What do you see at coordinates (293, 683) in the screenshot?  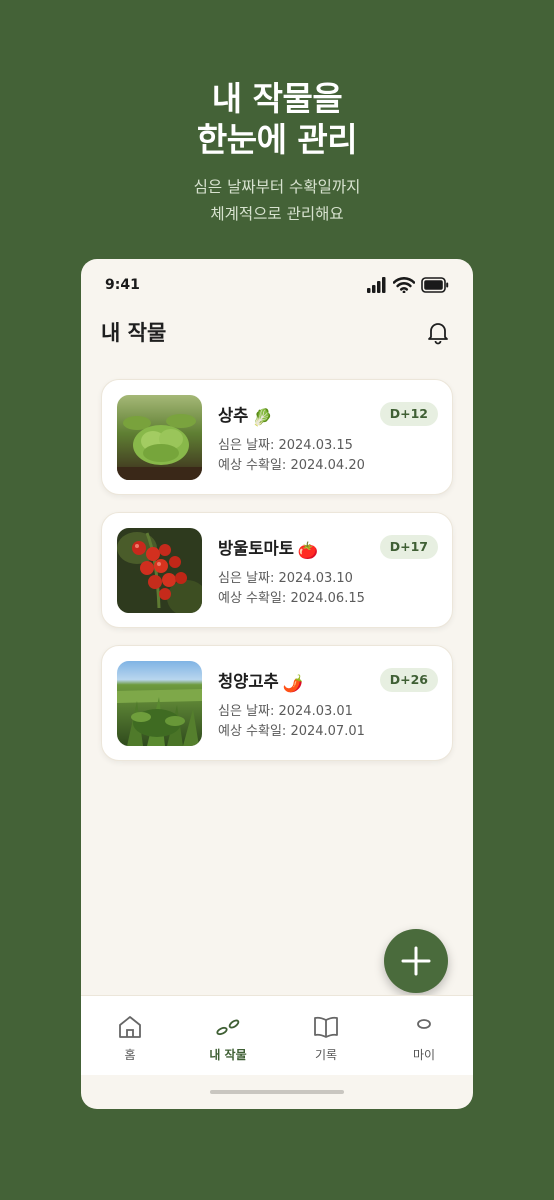 I see `chili-emoji: 🌶️` at bounding box center [293, 683].